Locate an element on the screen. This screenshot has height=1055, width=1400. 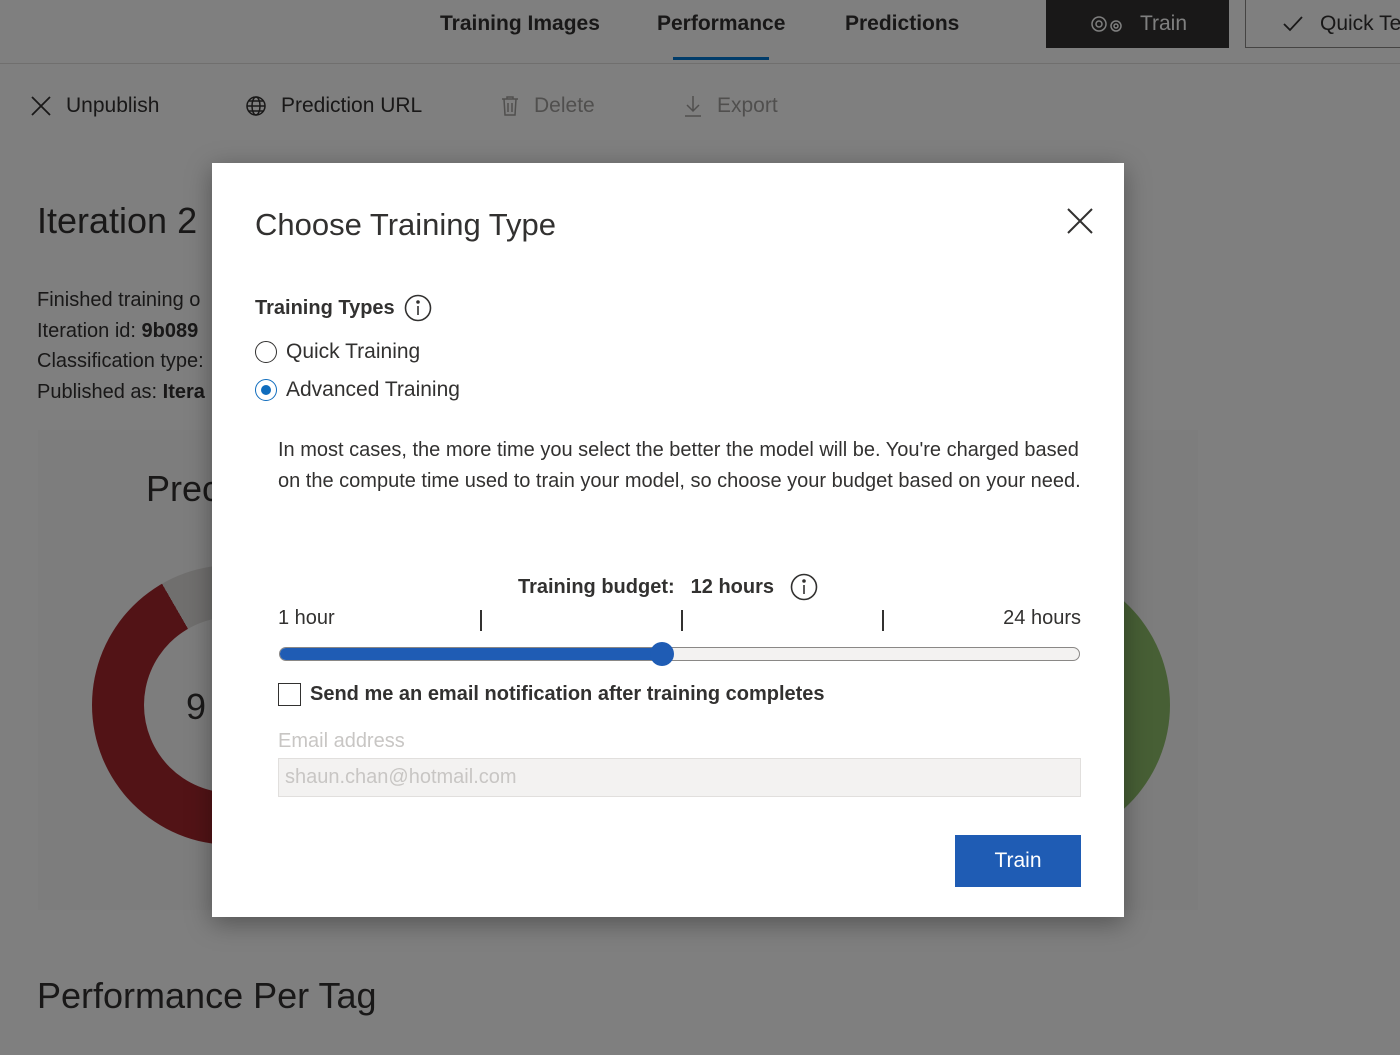
dialog-title: Choose Training Type is located at coordinates (406, 224).